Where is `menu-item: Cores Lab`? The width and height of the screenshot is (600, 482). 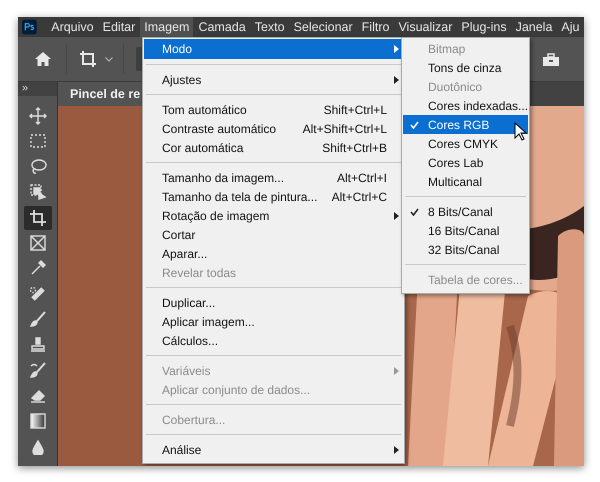
menu-item: Cores Lab is located at coordinates (465, 162).